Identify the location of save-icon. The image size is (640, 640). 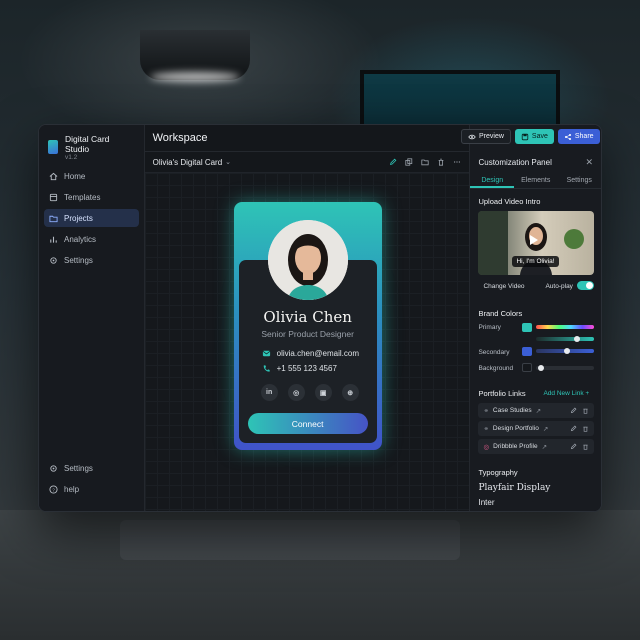
(525, 136).